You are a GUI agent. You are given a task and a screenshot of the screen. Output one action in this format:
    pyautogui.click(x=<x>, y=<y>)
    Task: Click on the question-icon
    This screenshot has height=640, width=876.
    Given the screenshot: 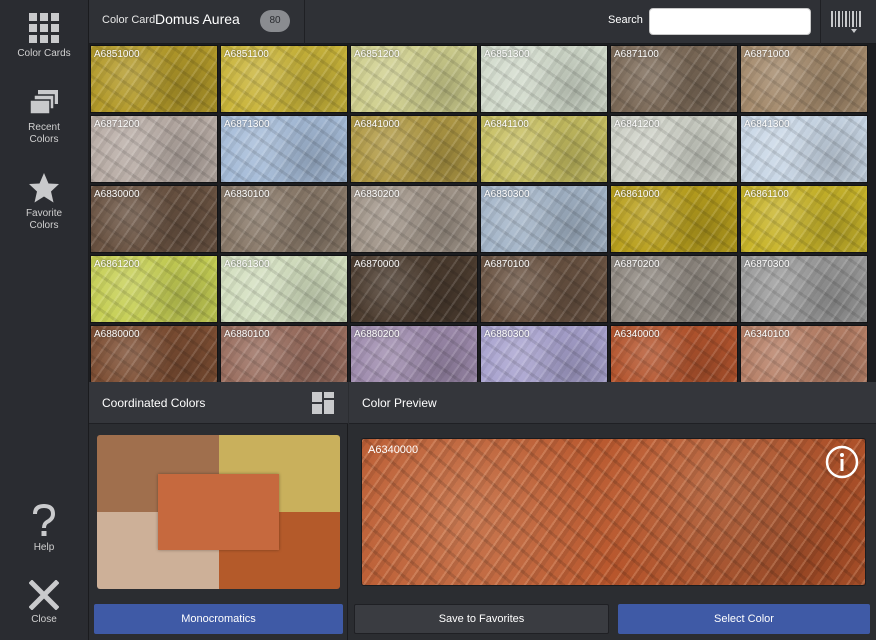 What is the action you would take?
    pyautogui.click(x=44, y=520)
    